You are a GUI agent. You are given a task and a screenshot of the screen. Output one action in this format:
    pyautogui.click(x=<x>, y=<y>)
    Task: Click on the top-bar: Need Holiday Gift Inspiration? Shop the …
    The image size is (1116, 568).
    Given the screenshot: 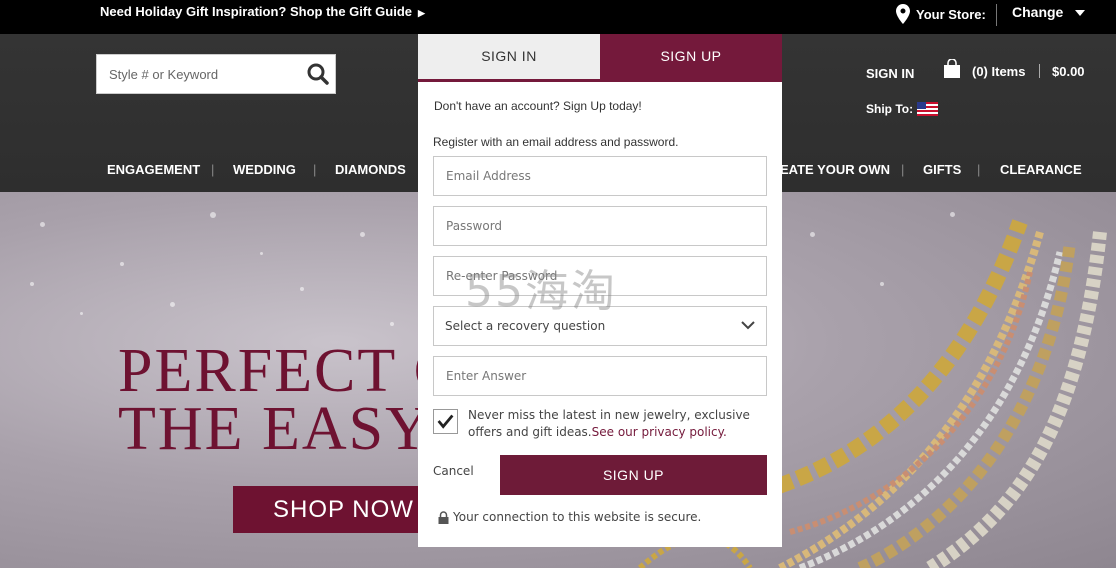 What is the action you would take?
    pyautogui.click(x=558, y=17)
    